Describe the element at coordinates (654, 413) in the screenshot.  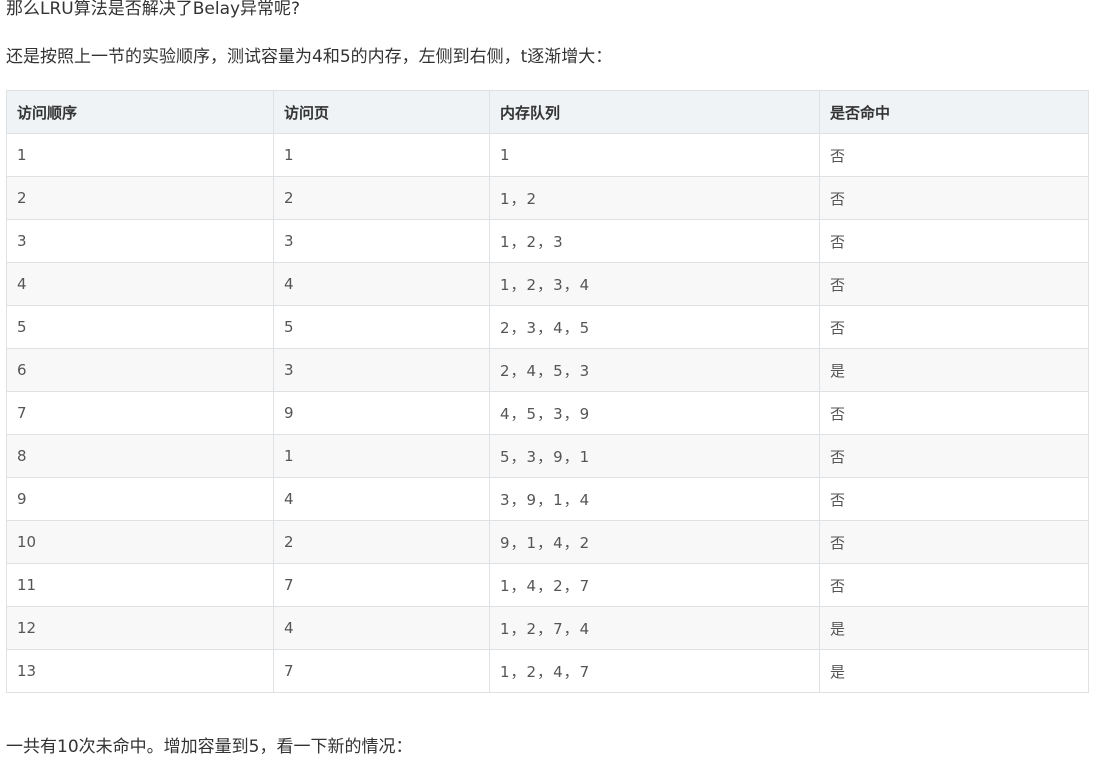
I see `cell-memory-queue: 4，5，3，9` at that location.